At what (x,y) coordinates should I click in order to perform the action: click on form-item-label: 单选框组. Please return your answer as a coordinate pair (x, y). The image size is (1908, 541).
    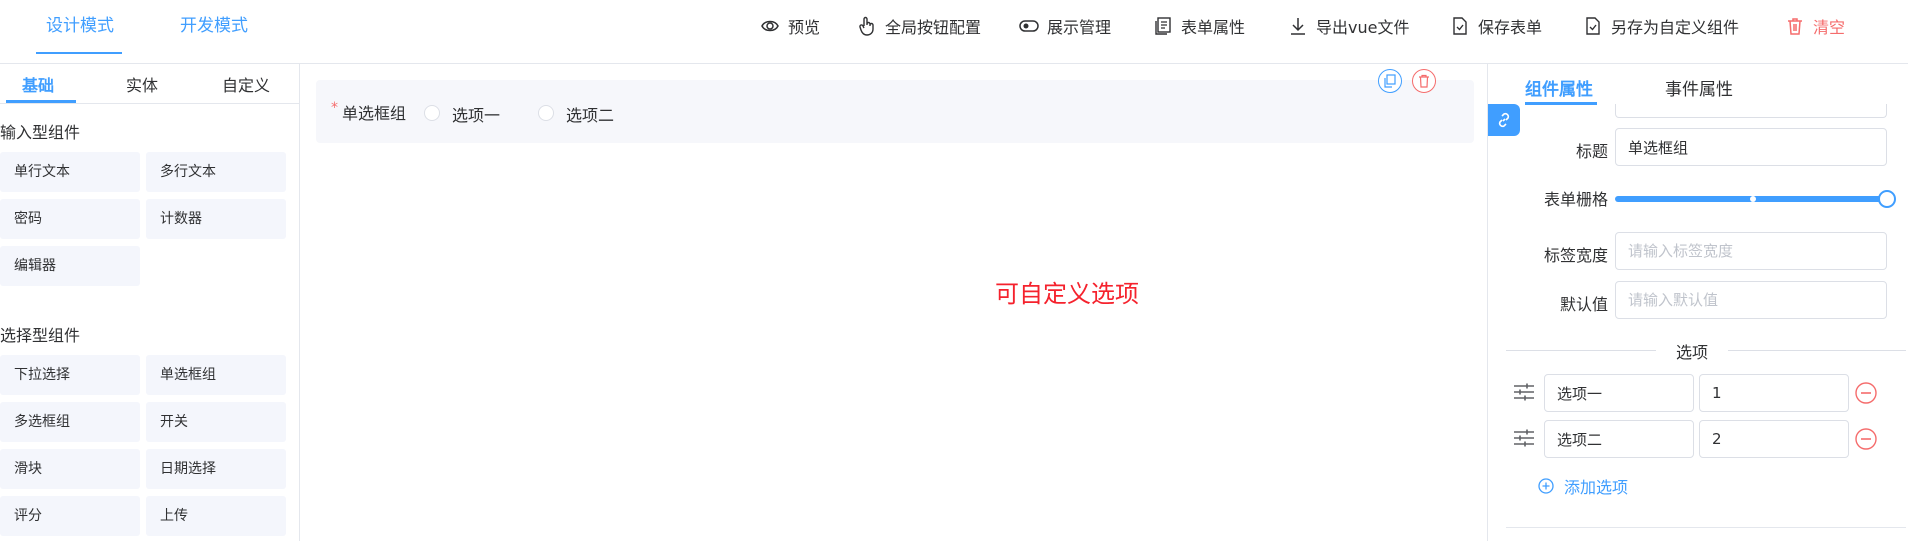
    Looking at the image, I should click on (374, 113).